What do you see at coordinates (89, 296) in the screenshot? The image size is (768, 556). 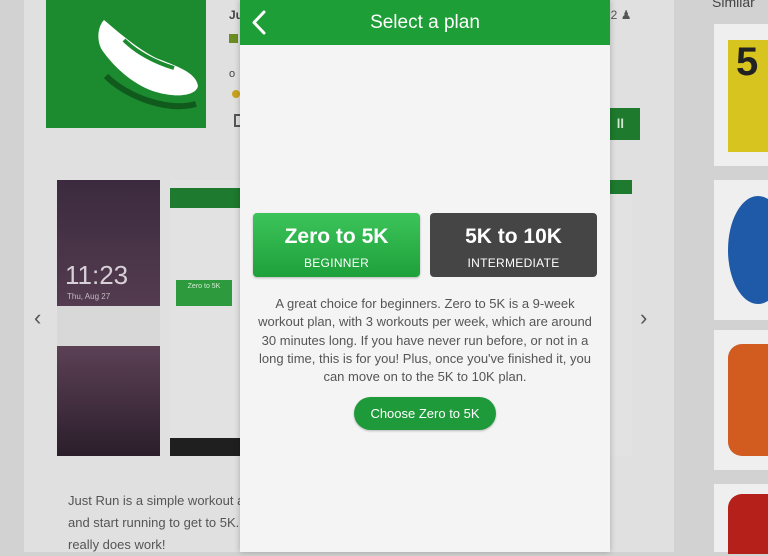 I see `screenshot-date: Thu, Aug 27` at bounding box center [89, 296].